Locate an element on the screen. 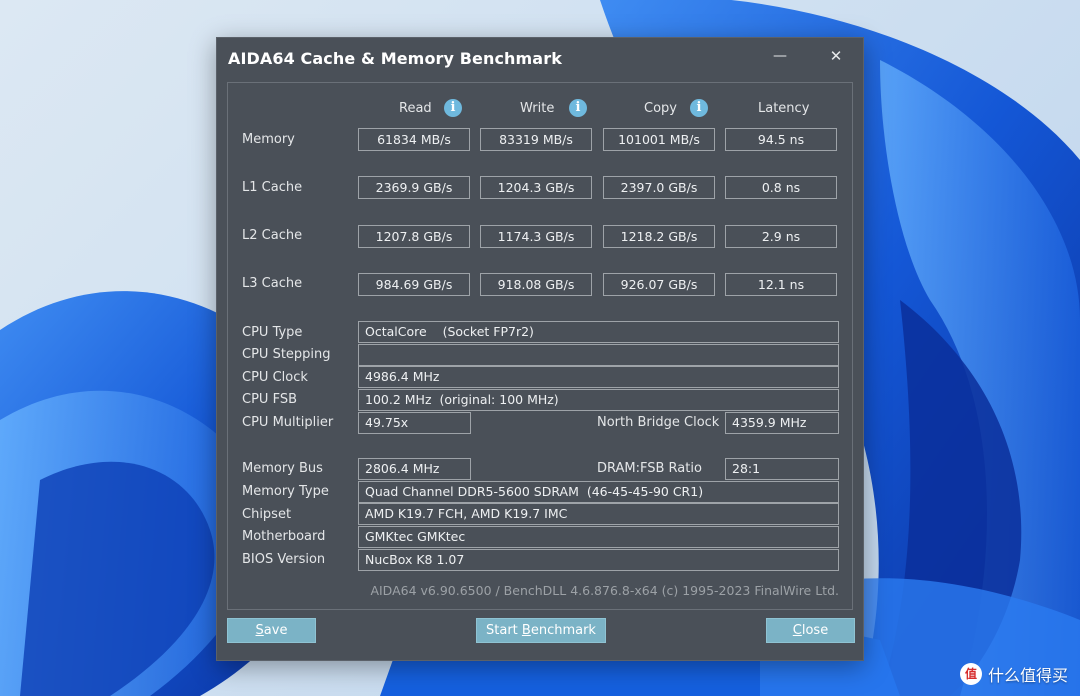  save-accel-key: S is located at coordinates (259, 630).